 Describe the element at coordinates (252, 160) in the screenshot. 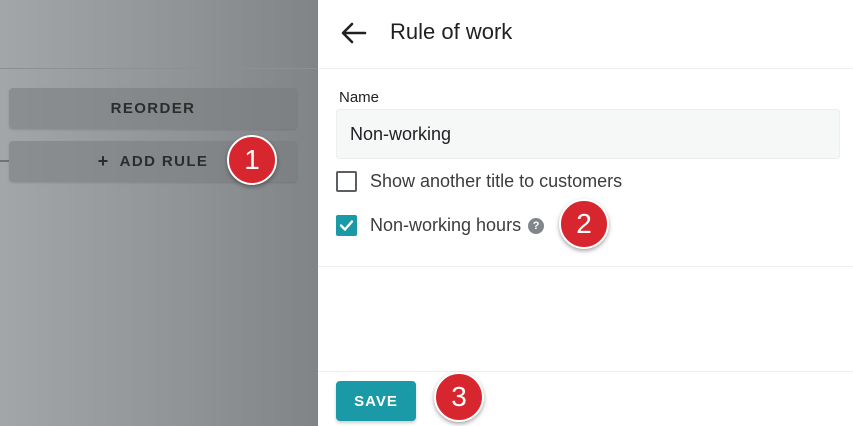

I see `annotation-badge-1: 1` at that location.